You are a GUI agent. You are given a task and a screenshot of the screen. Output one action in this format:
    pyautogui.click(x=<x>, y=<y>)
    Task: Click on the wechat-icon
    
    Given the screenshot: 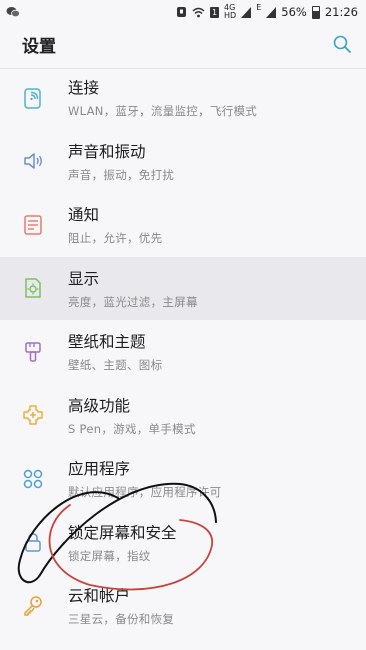 What is the action you would take?
    pyautogui.click(x=13, y=12)
    